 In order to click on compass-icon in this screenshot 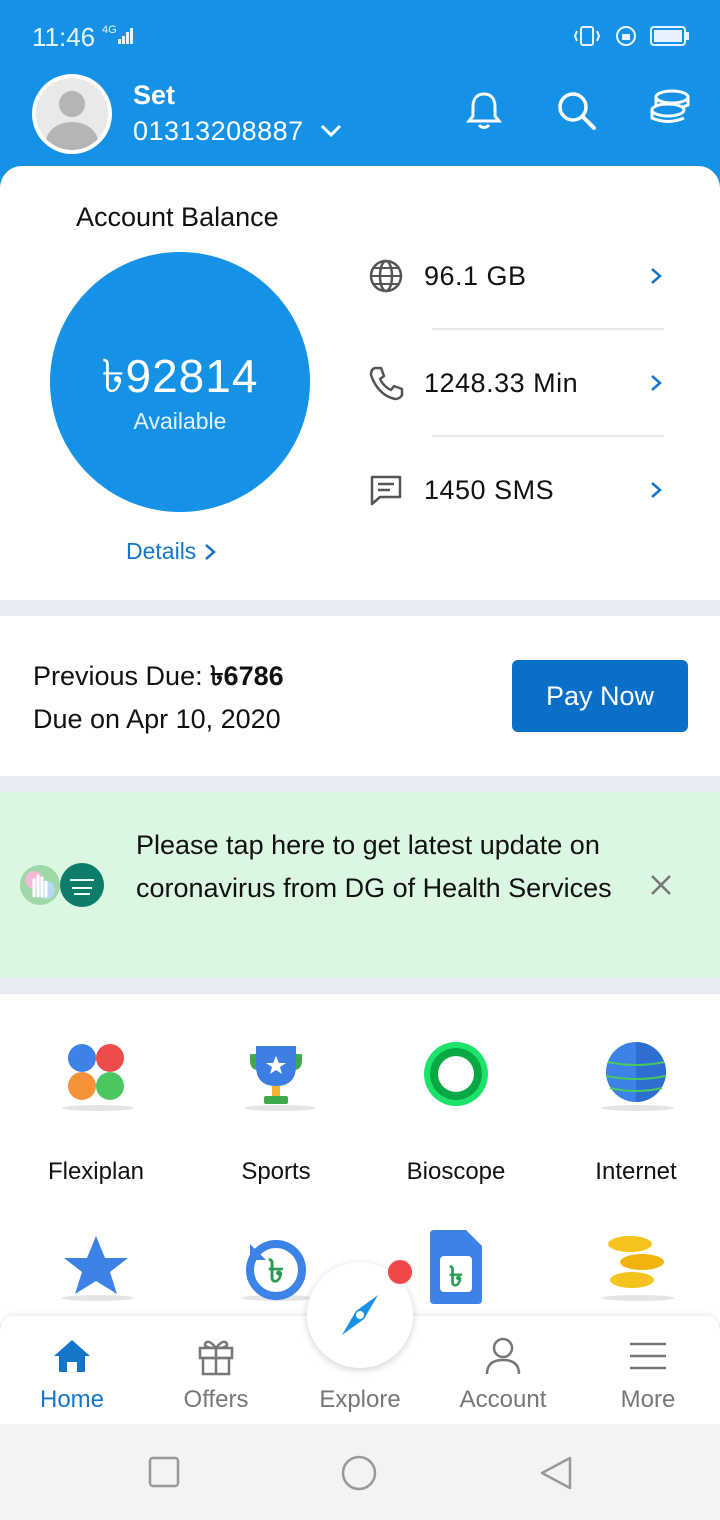, I will do `click(360, 1315)`.